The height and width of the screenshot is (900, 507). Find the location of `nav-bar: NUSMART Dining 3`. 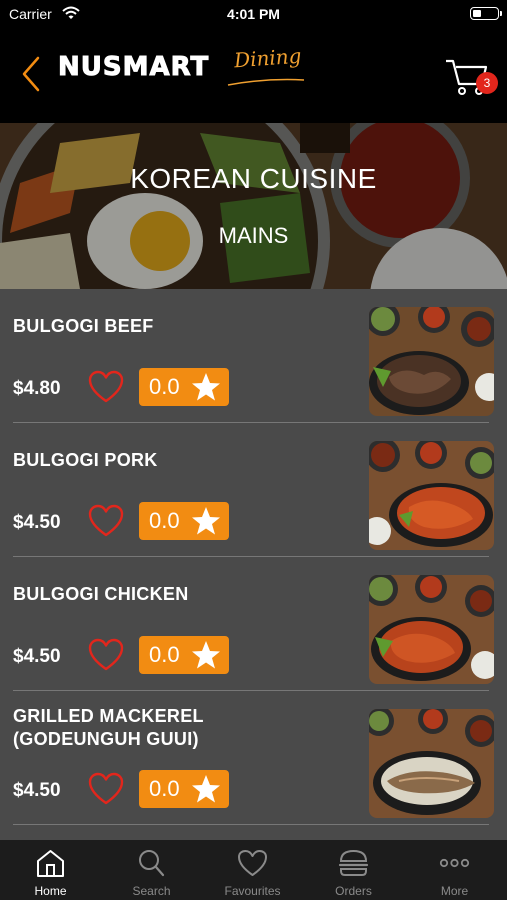

nav-bar: NUSMART Dining 3 is located at coordinates (253, 76).